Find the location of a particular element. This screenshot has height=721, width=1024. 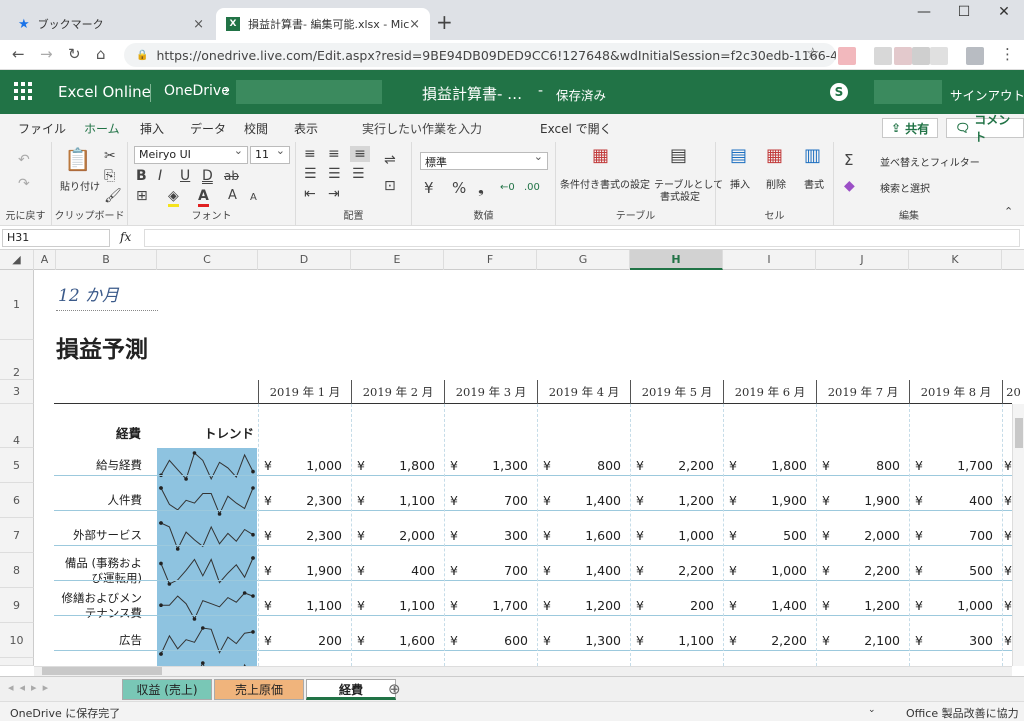

decrease-decimal-icon: .00 is located at coordinates (532, 188).